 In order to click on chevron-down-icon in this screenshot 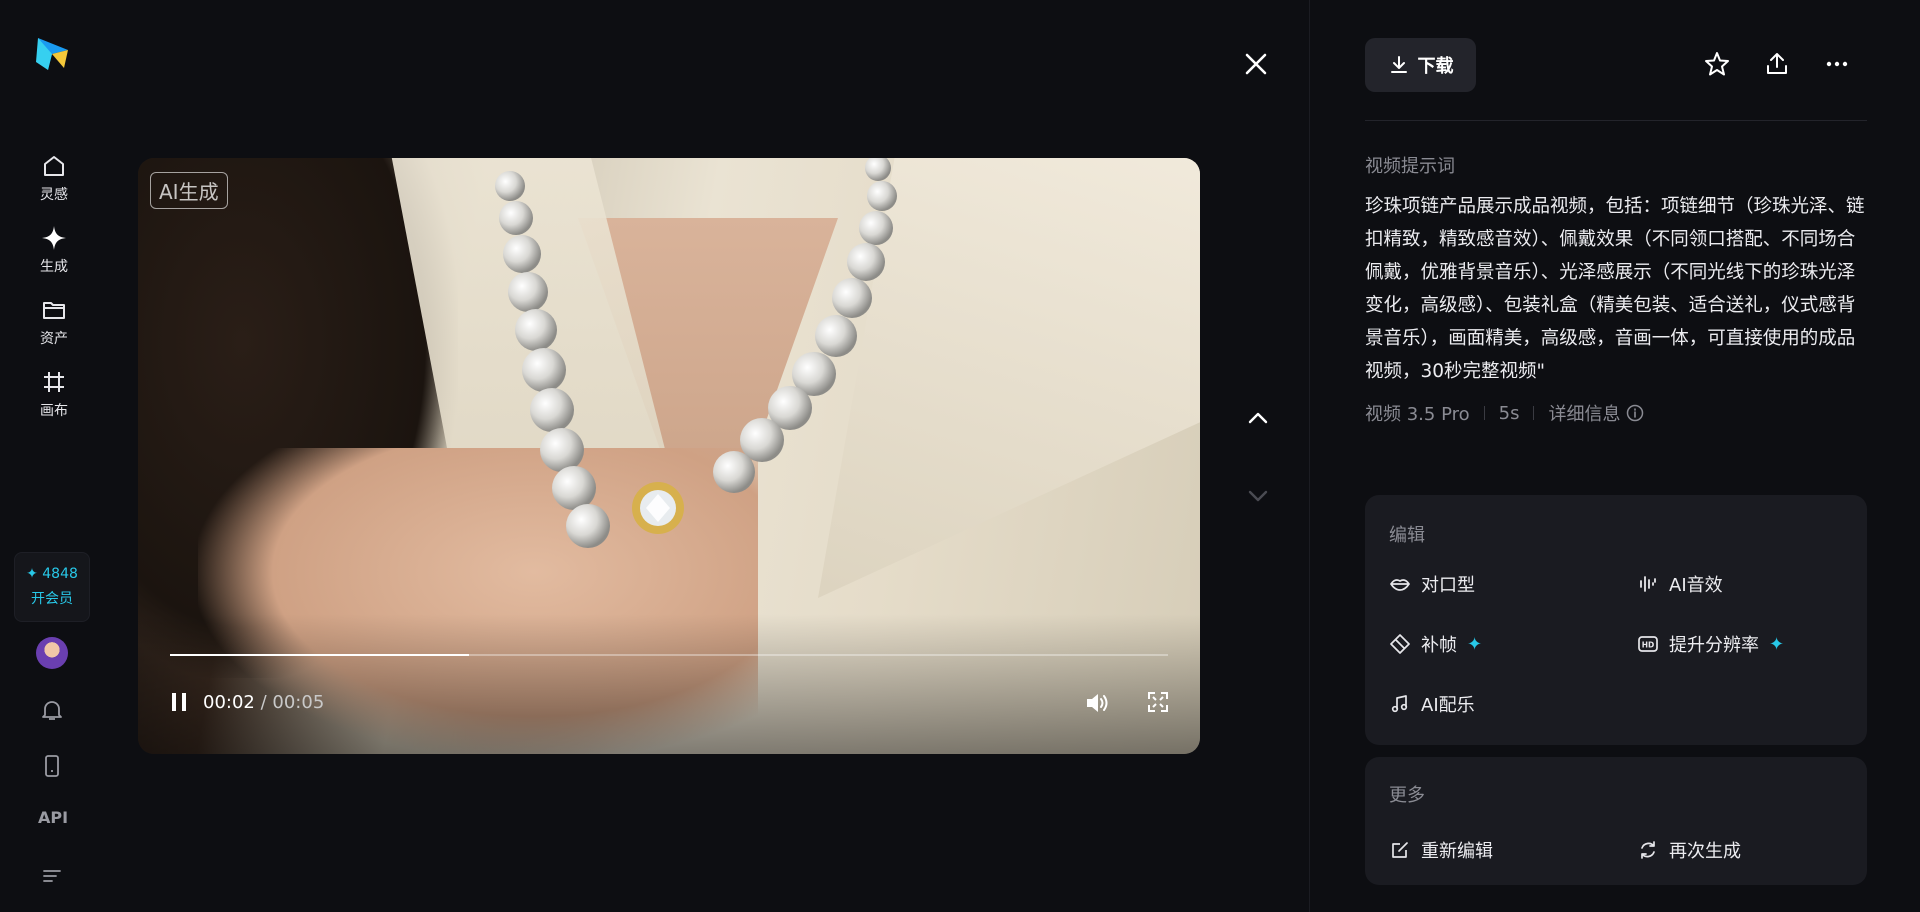, I will do `click(1258, 496)`.